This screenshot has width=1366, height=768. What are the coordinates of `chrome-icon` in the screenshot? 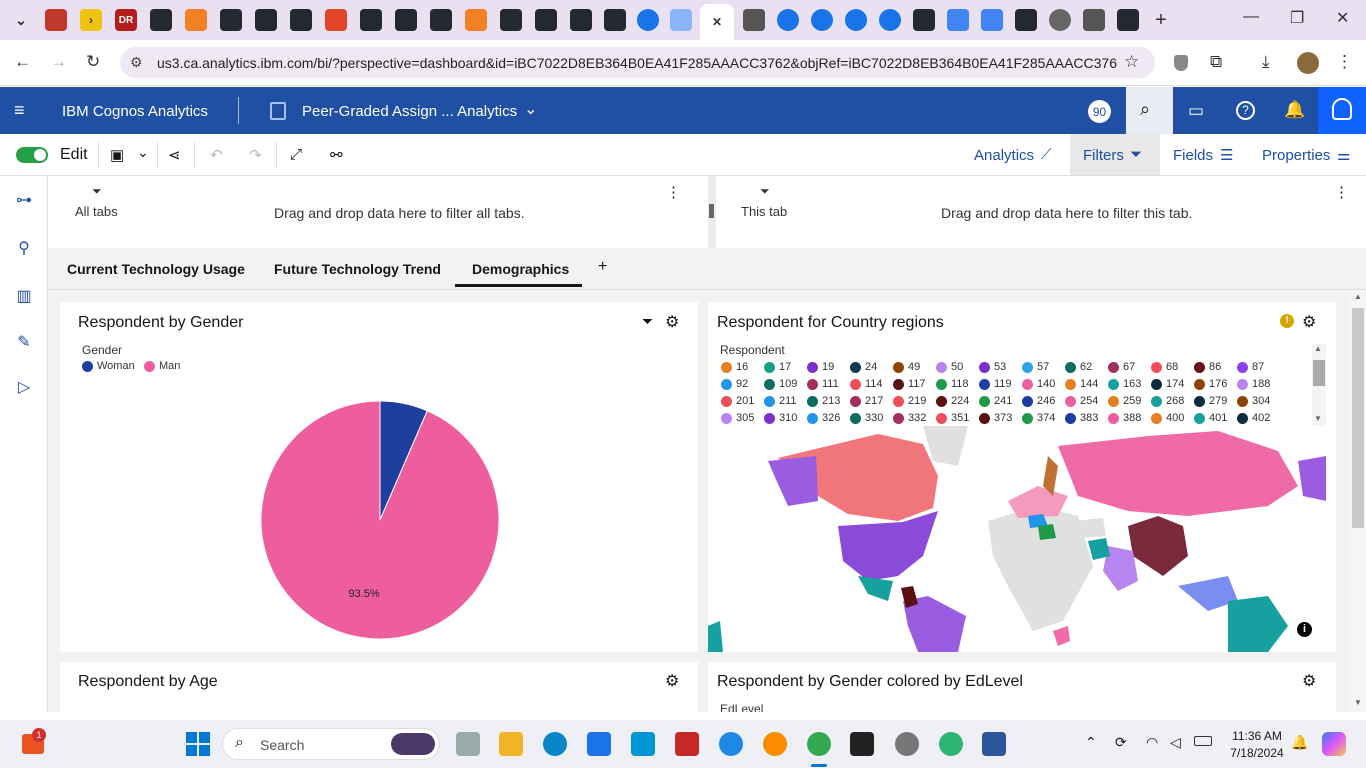 It's located at (819, 744).